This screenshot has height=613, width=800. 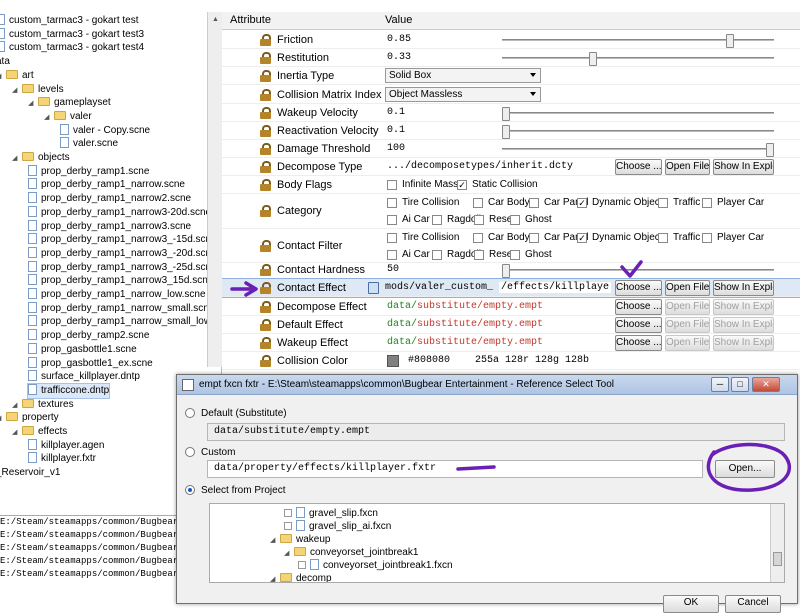 What do you see at coordinates (480, 324) in the screenshot?
I see `default-effect-value: substitute/empty.empt` at bounding box center [480, 324].